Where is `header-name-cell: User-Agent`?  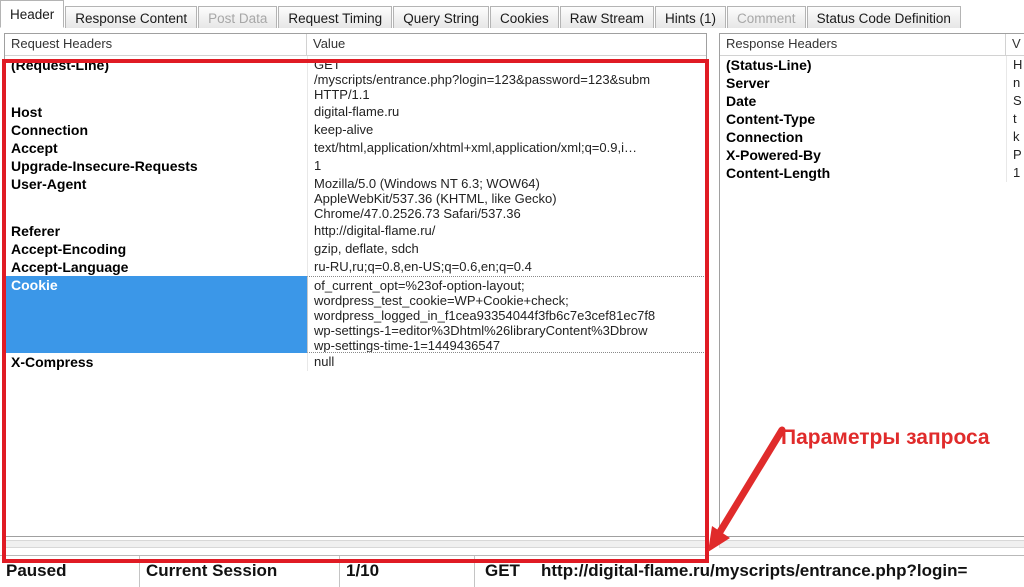
header-name-cell: User-Agent is located at coordinates (49, 184).